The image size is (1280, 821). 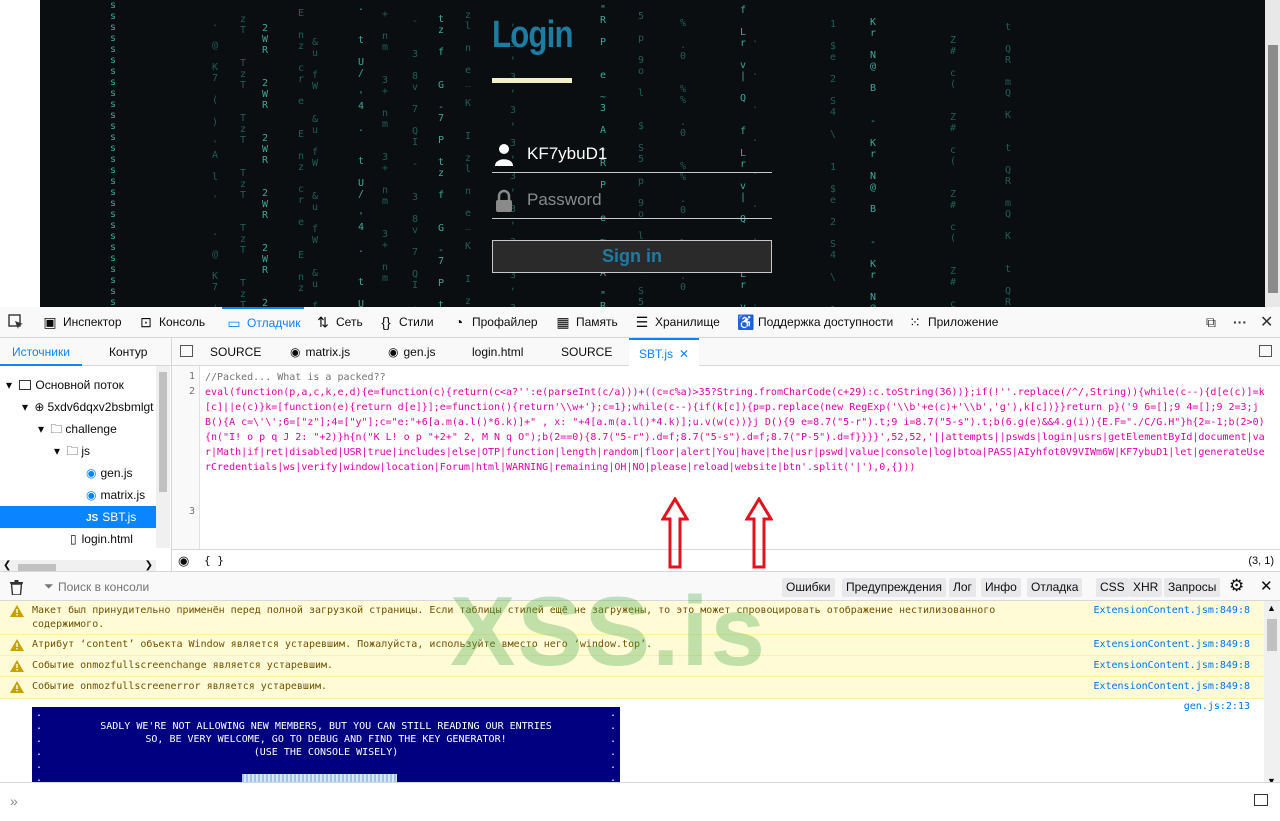 I want to click on tree-item-login-html: ▯ login.html, so click(x=78, y=539).